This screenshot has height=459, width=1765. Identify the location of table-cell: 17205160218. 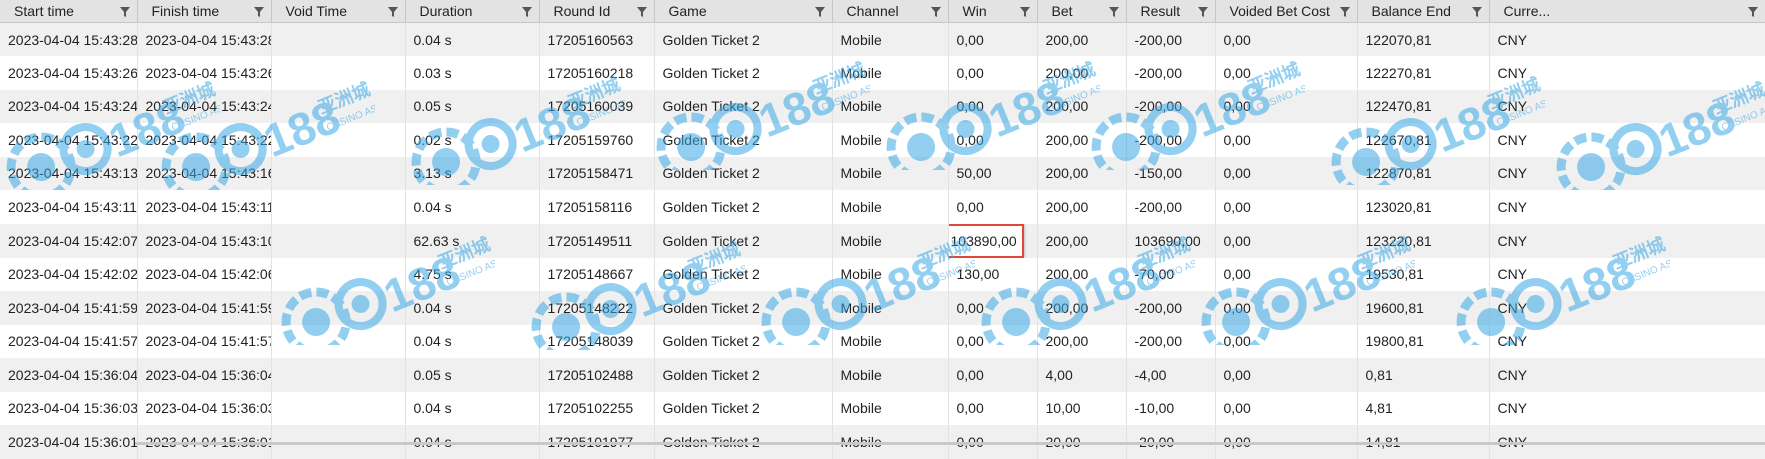
(597, 73).